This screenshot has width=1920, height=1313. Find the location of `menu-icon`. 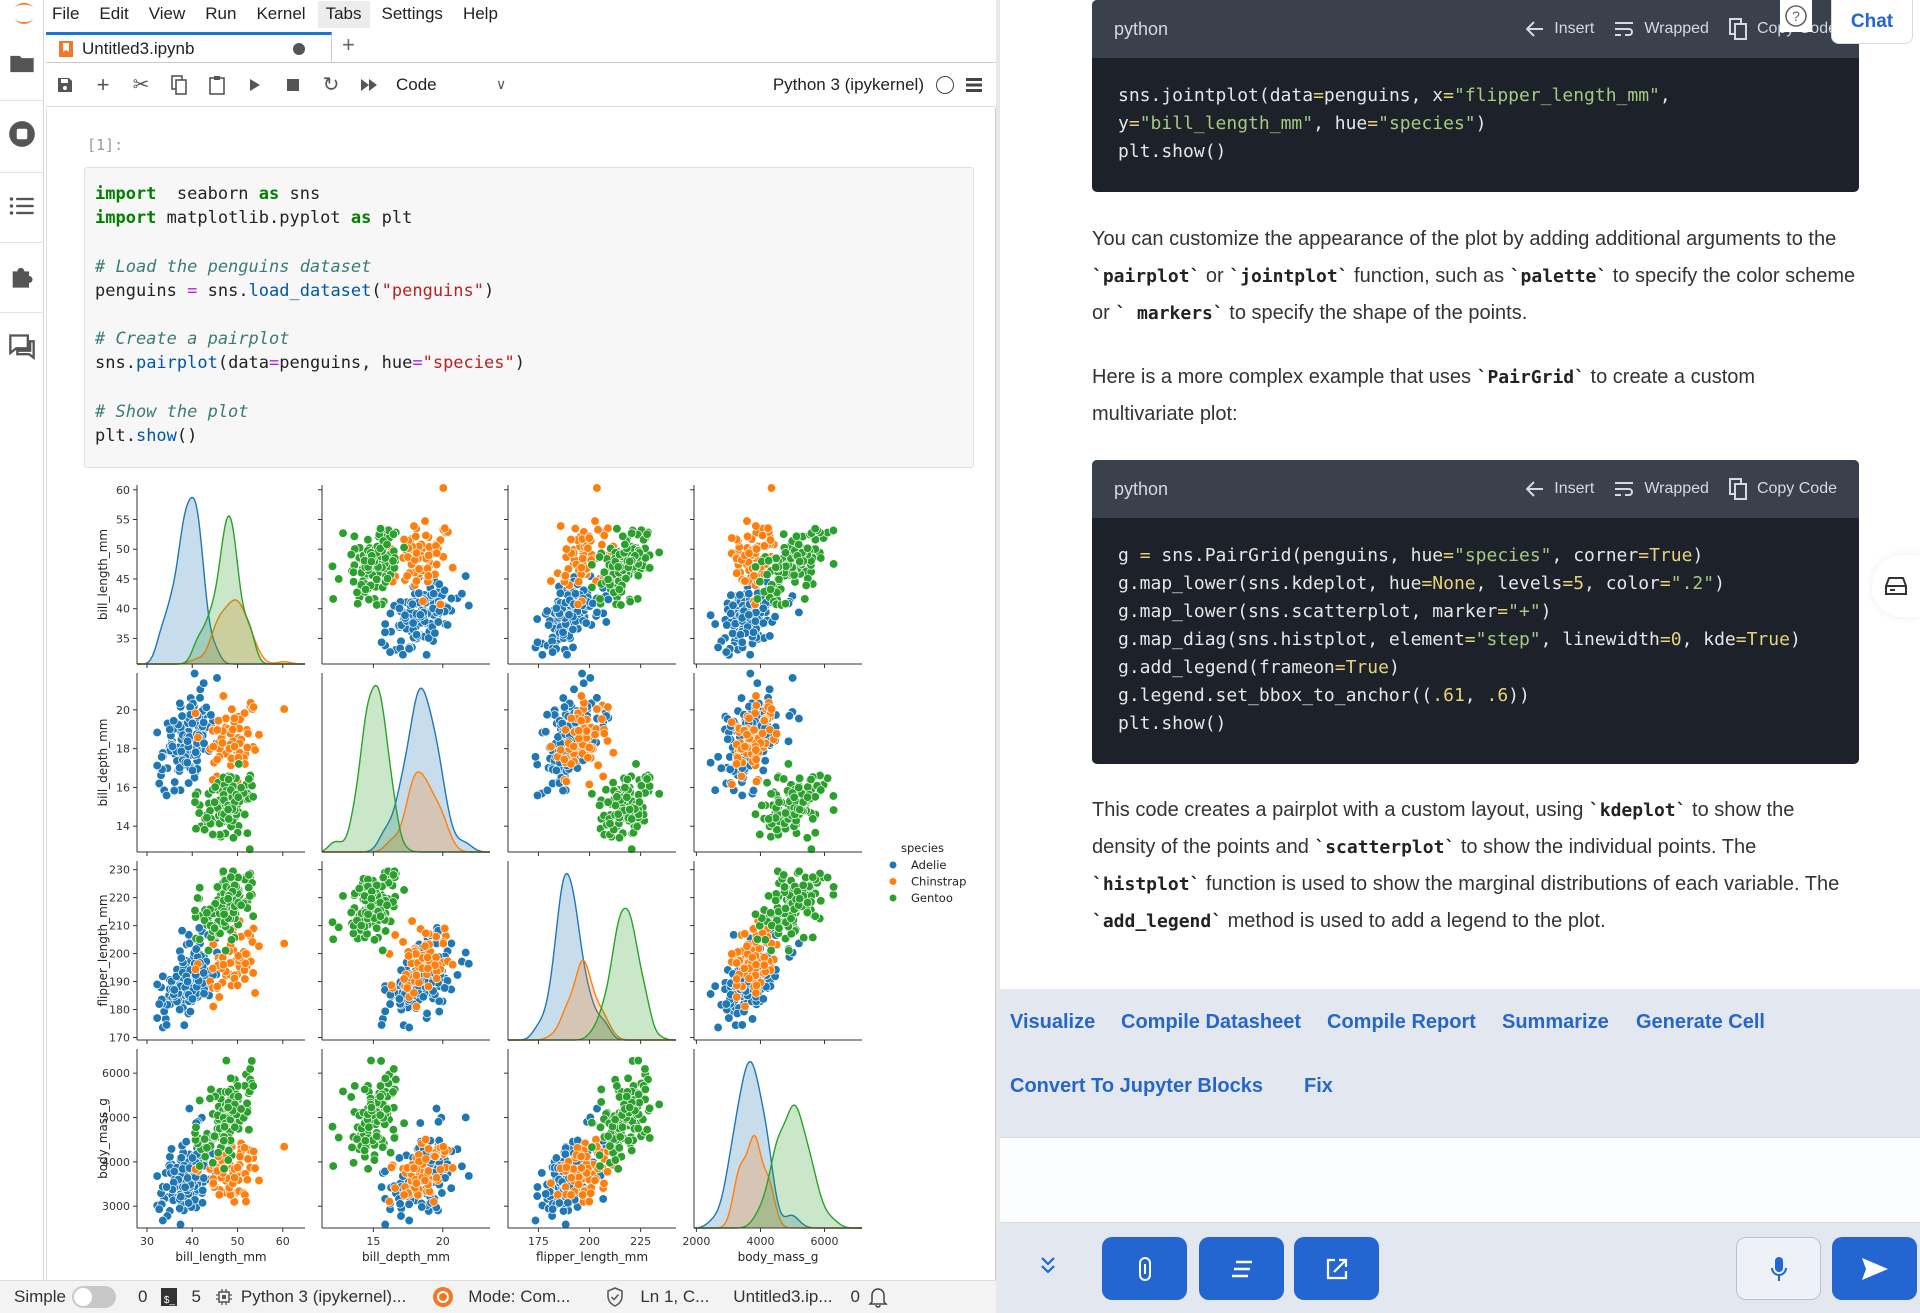

menu-icon is located at coordinates (974, 84).